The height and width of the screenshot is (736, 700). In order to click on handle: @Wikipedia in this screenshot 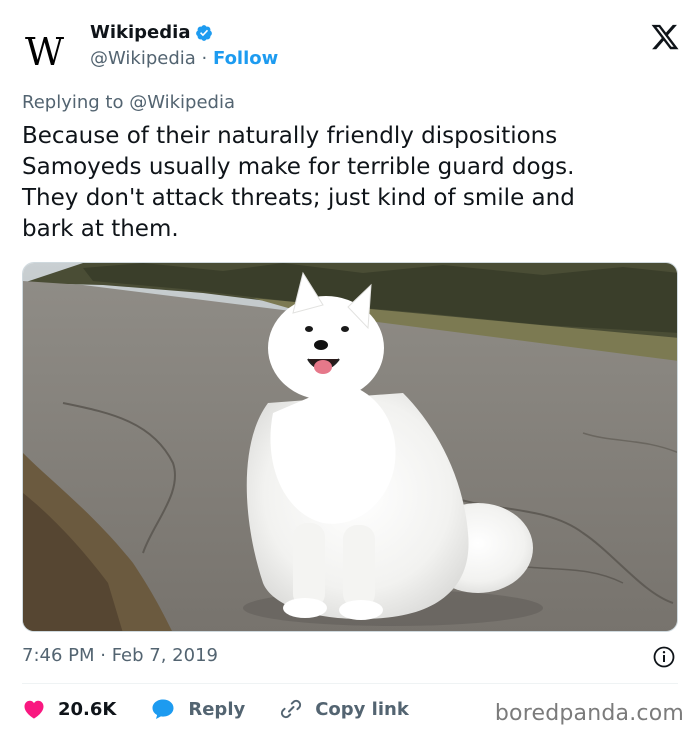, I will do `click(143, 58)`.